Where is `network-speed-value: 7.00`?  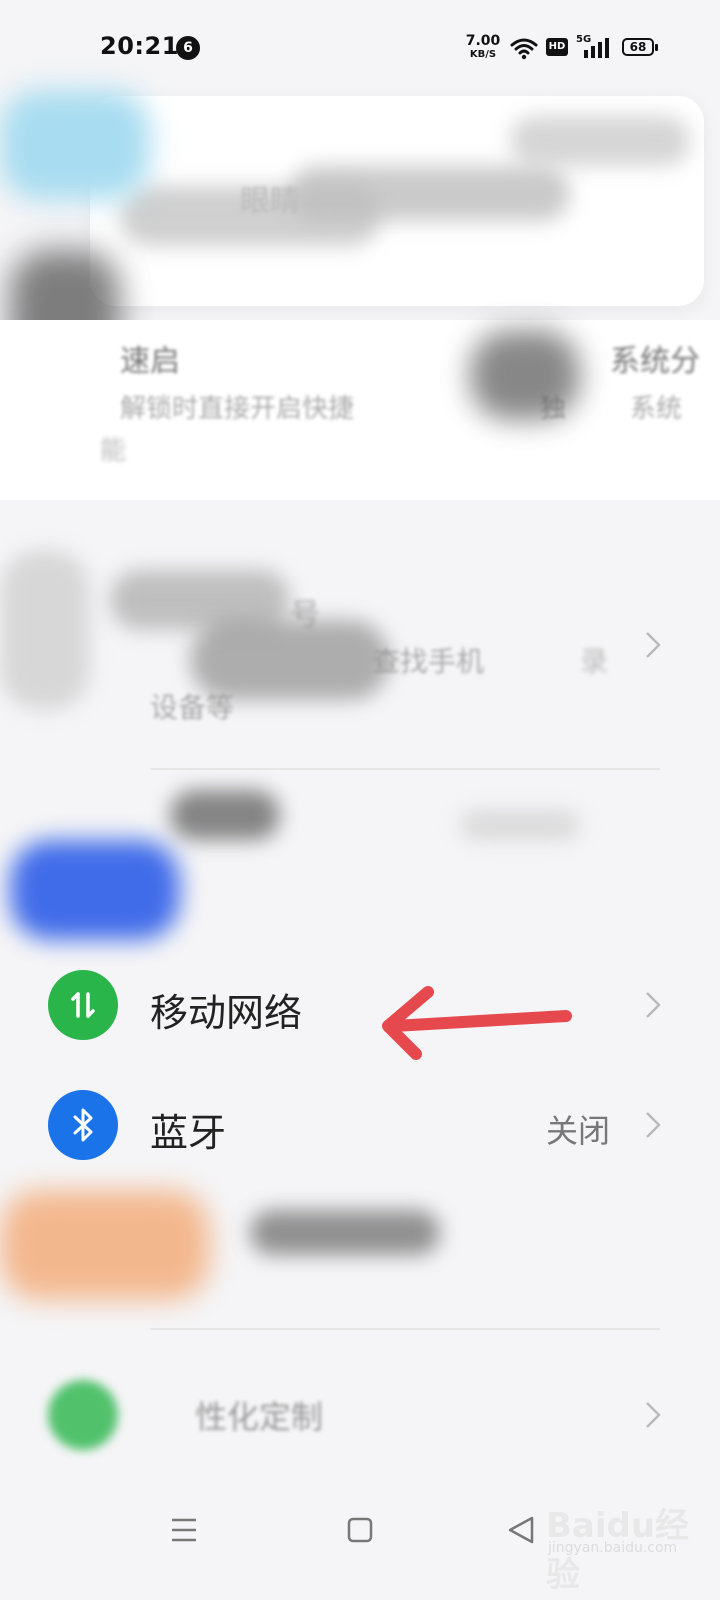 network-speed-value: 7.00 is located at coordinates (483, 41).